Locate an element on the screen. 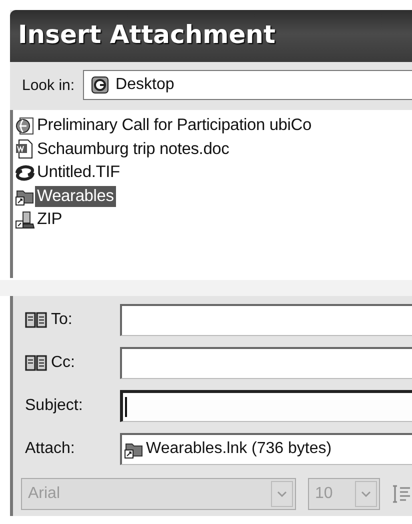  look-in-label: Look in: is located at coordinates (48, 85).